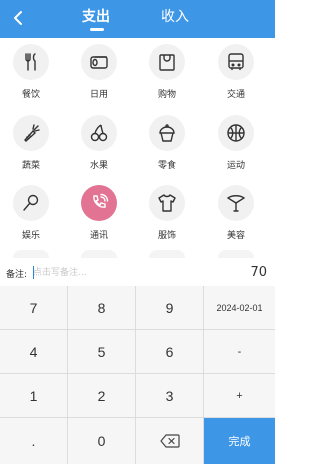 Image resolution: width=320 pixels, height=464 pixels. What do you see at coordinates (167, 203) in the screenshot?
I see `tshirt-icon` at bounding box center [167, 203].